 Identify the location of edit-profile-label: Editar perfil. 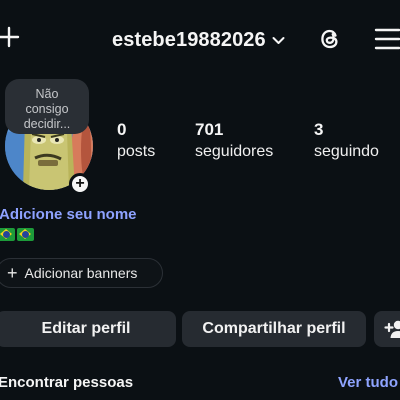
(86, 328).